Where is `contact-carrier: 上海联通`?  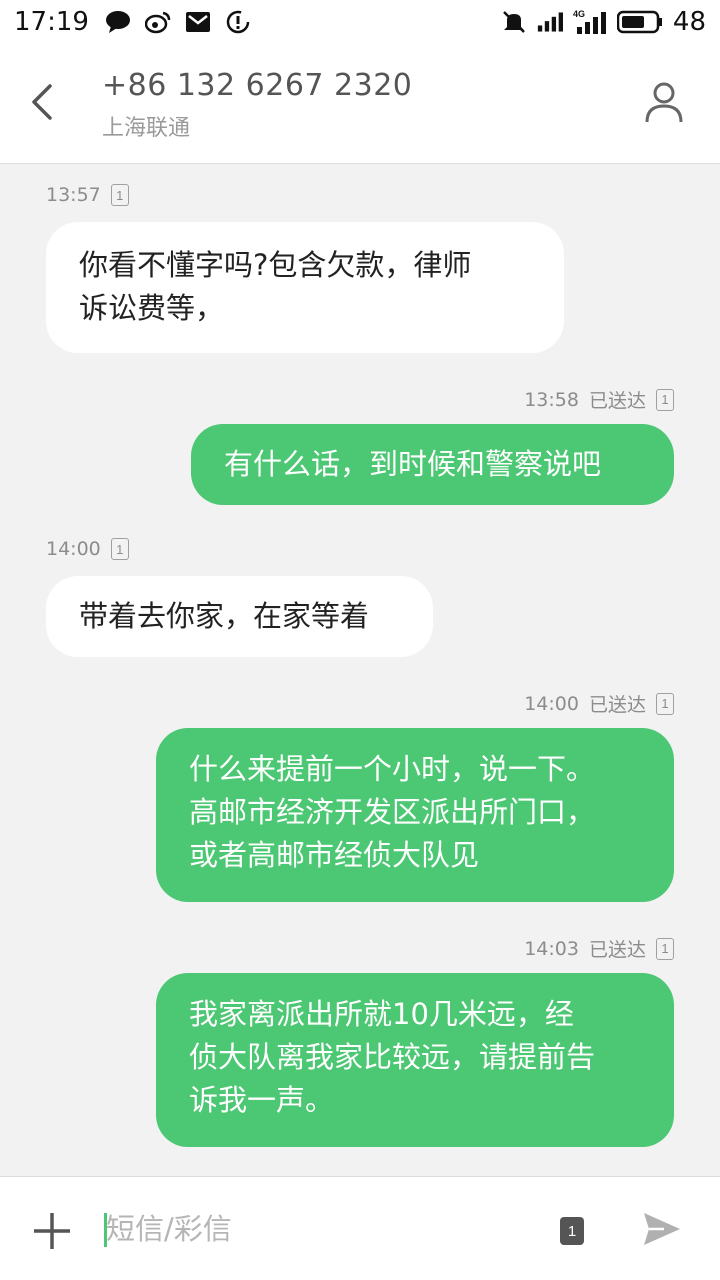
contact-carrier: 上海联通 is located at coordinates (146, 128).